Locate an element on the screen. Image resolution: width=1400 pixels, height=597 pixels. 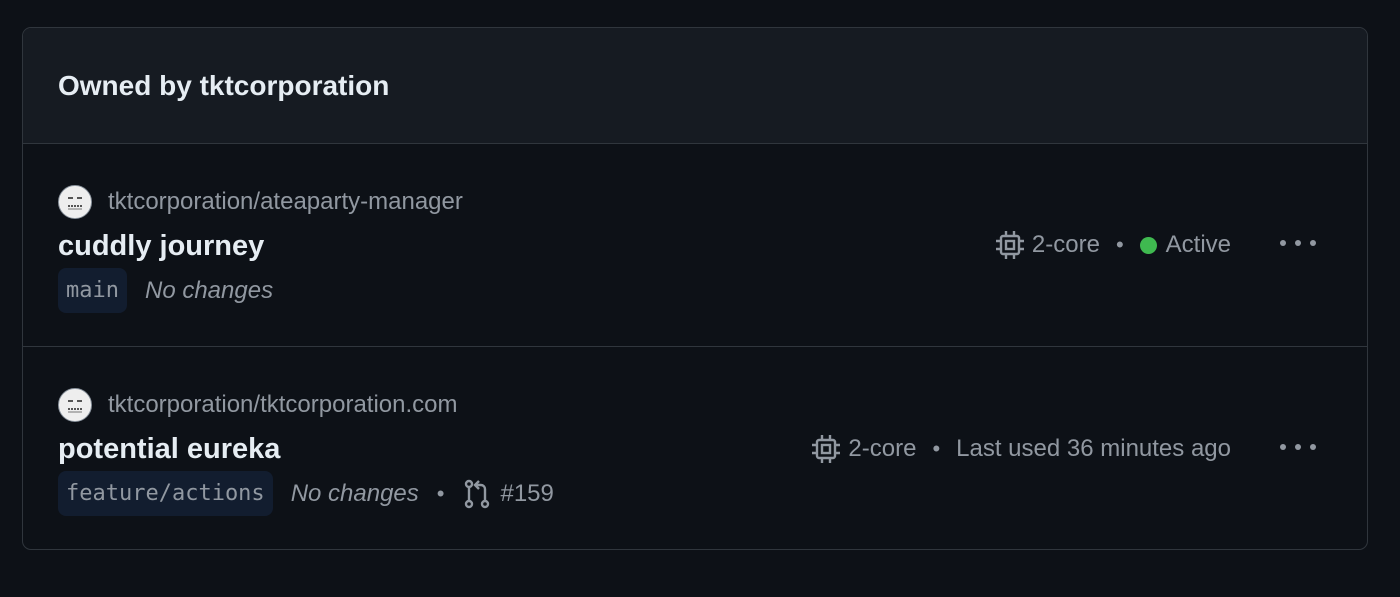
codespace-name: cuddly journey is located at coordinates (161, 246).